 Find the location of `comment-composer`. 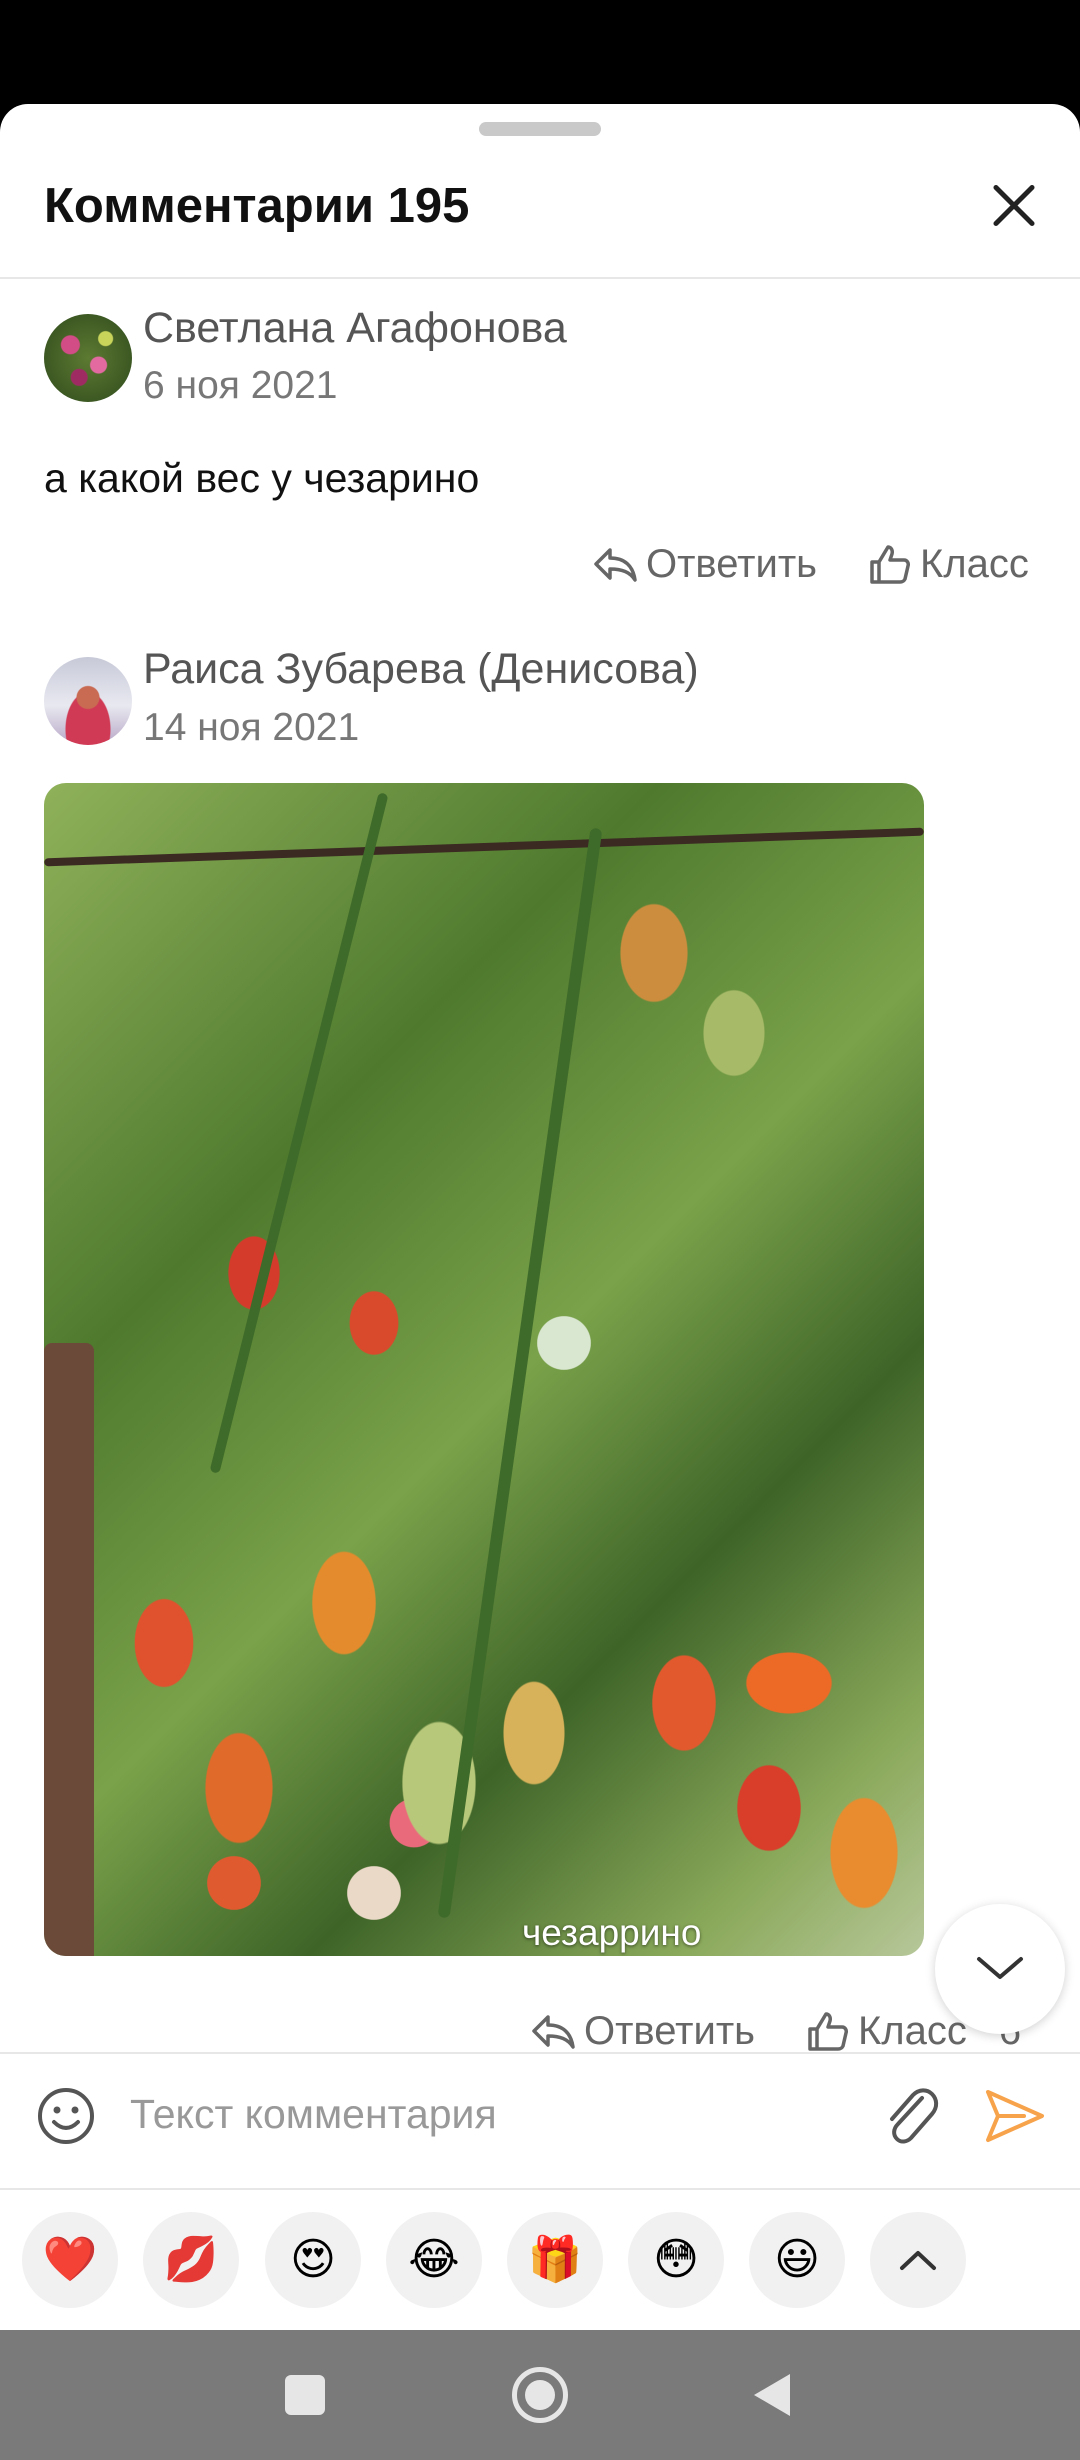

comment-composer is located at coordinates (540, 2119).